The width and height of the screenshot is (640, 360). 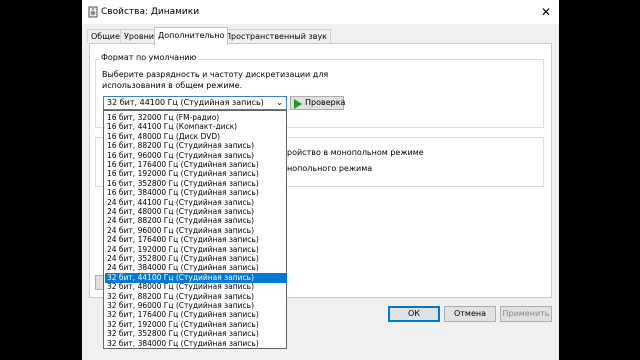 I want to click on tab-levels: Уровни, so click(x=139, y=36).